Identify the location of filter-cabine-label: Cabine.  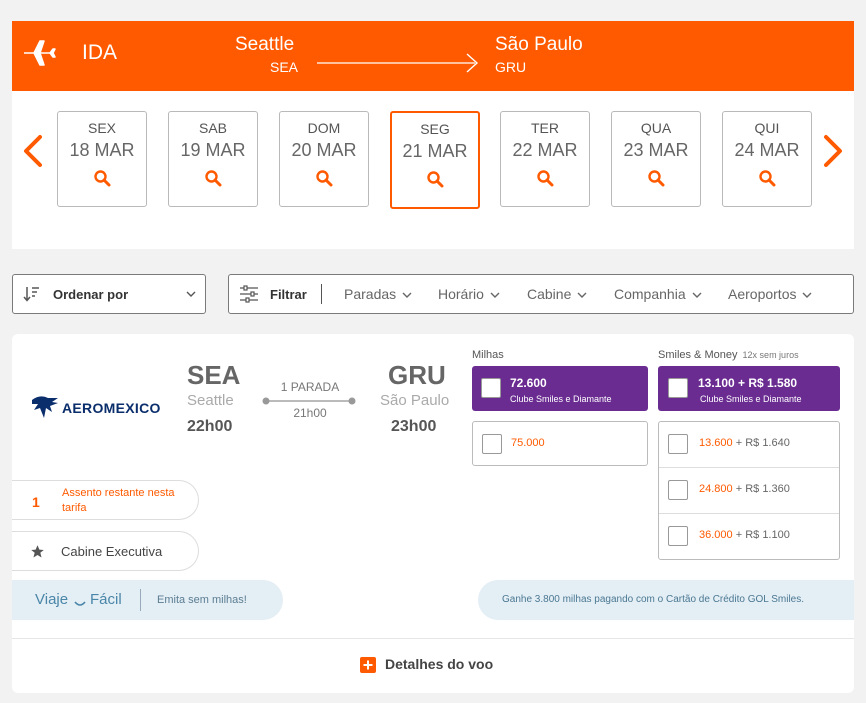
(549, 294).